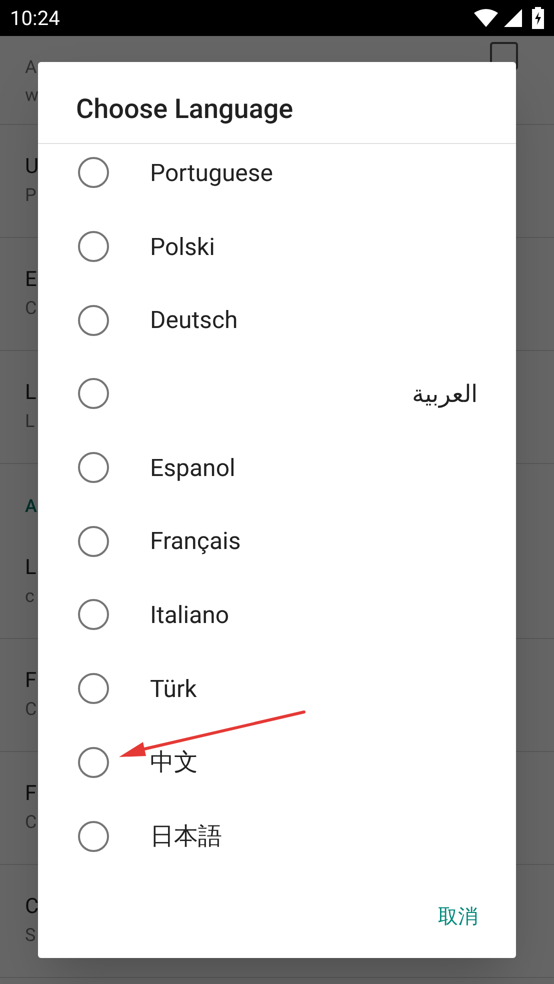 This screenshot has width=554, height=984. I want to click on language-label: 中文, so click(174, 762).